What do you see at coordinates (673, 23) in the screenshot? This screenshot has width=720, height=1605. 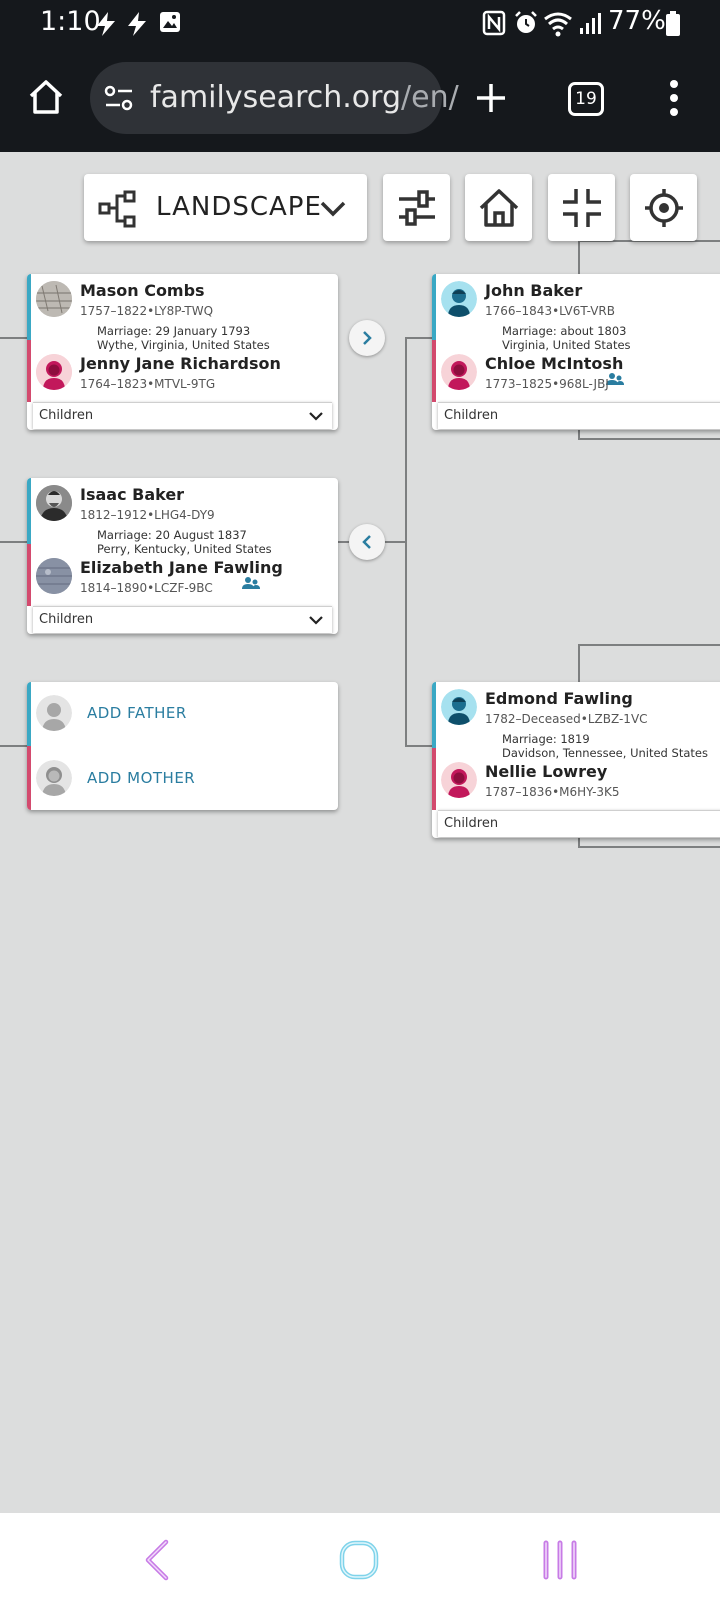 I see `battery-icon` at bounding box center [673, 23].